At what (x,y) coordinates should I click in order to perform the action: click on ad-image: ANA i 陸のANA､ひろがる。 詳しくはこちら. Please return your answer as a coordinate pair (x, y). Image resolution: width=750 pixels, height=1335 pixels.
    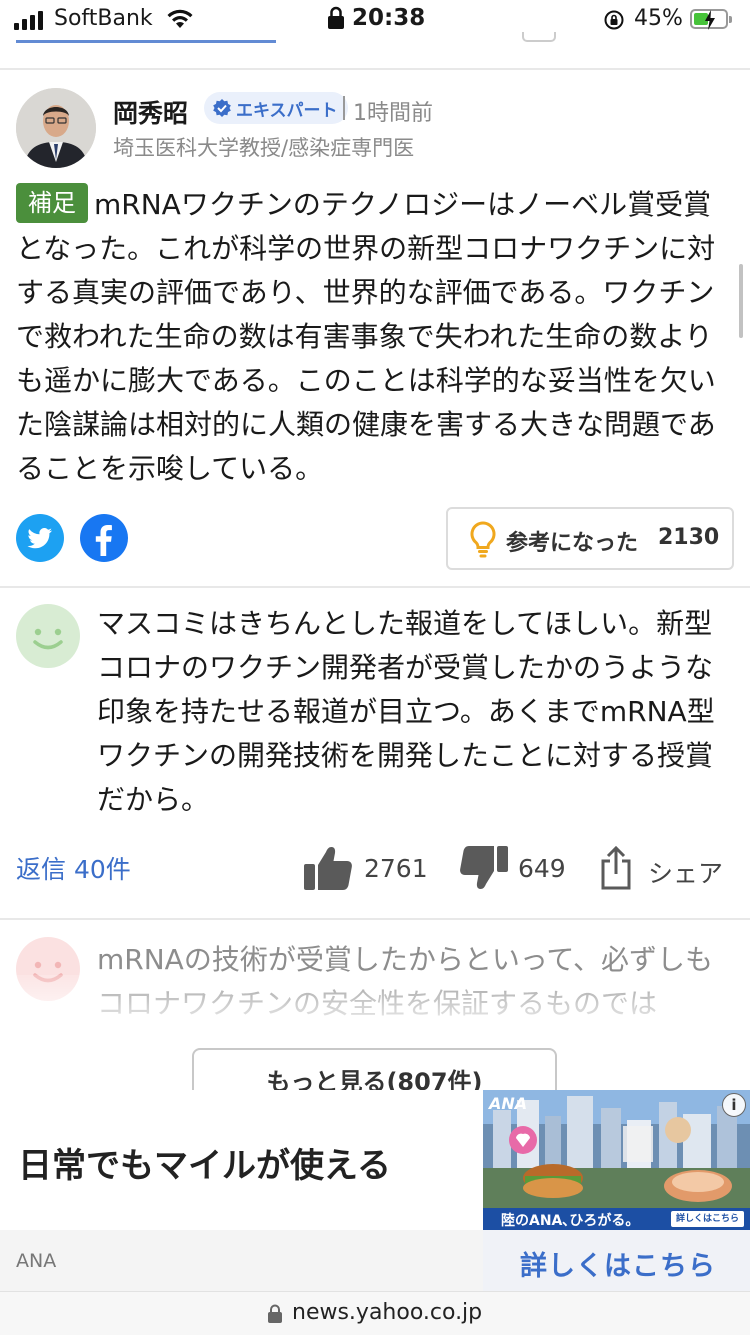
    Looking at the image, I should click on (616, 1160).